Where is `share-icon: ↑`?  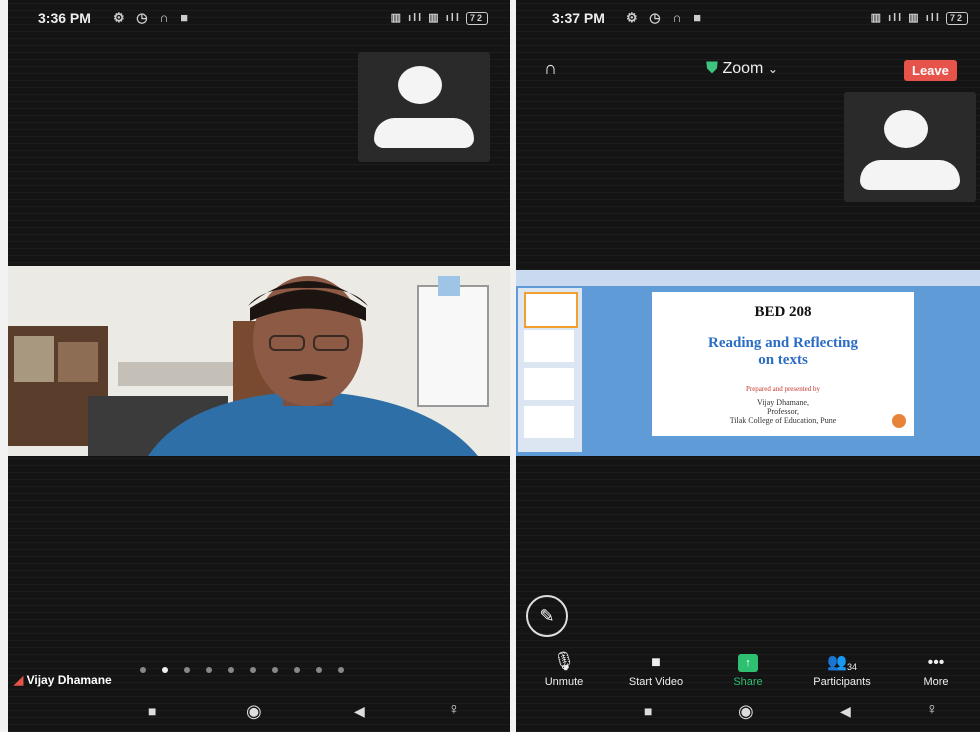 share-icon: ↑ is located at coordinates (748, 663).